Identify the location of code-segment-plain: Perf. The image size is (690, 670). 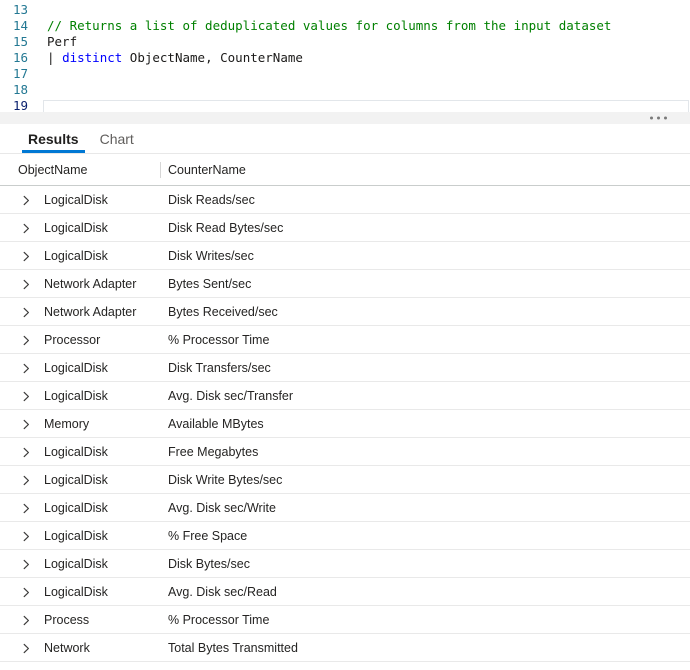
(62, 41).